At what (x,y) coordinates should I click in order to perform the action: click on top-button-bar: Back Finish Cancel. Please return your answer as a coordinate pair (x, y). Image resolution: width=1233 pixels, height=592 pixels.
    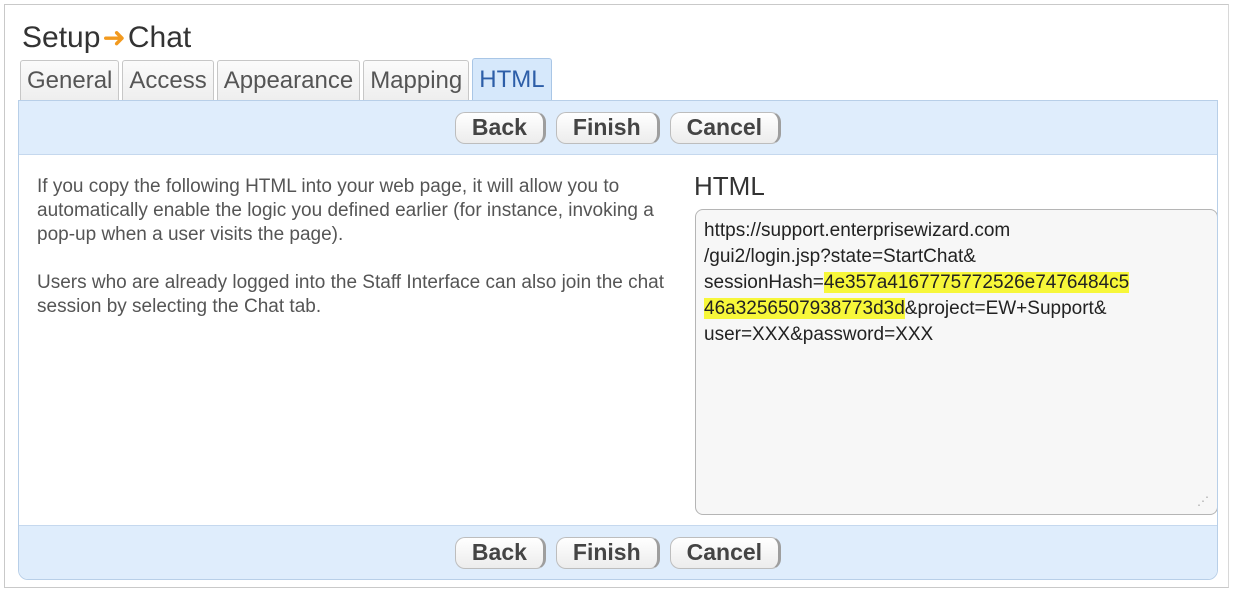
    Looking at the image, I should click on (618, 128).